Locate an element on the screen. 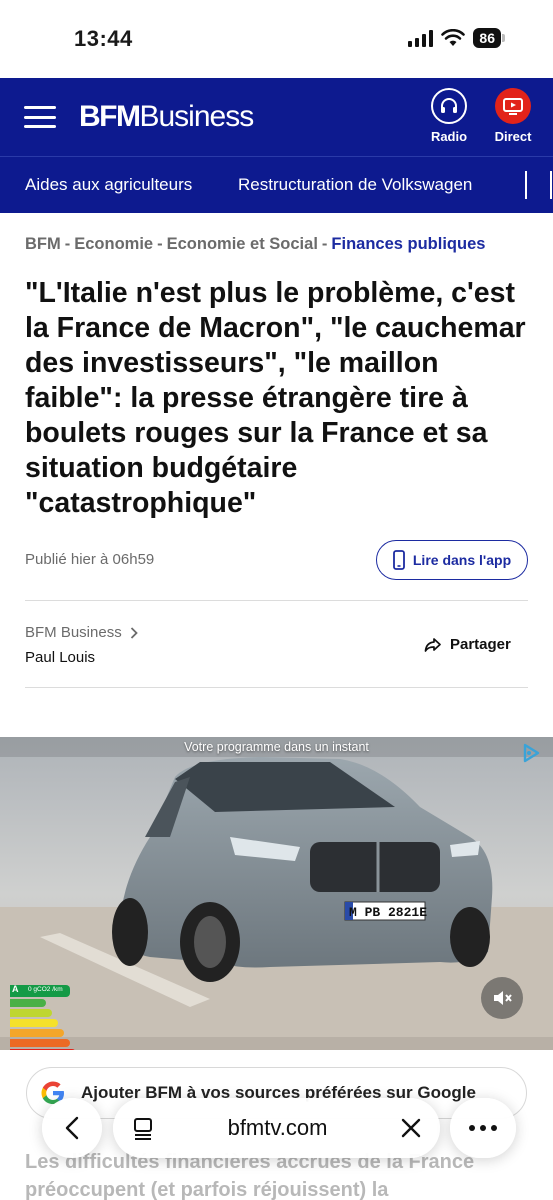 This screenshot has height=1200, width=553. more-button is located at coordinates (483, 1128).